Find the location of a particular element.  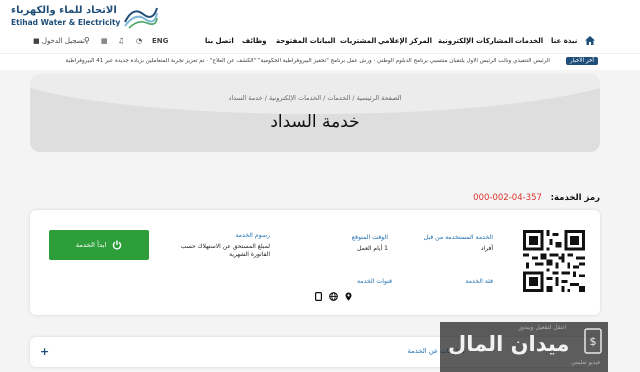

login-label: تسجيل الدخول is located at coordinates (63, 41).